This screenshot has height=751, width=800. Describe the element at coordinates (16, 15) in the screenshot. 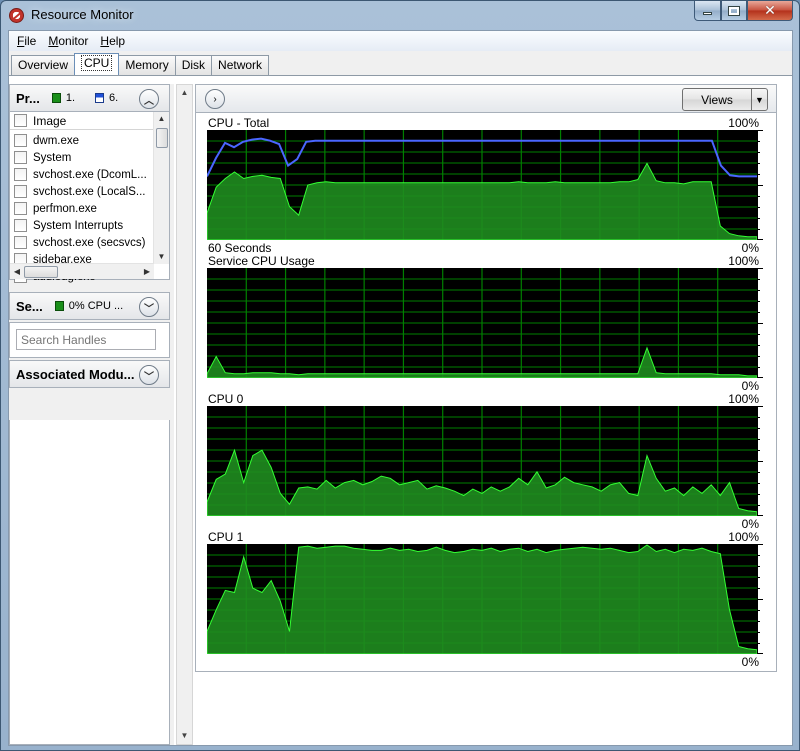

I see `resource-monitor-icon` at that location.